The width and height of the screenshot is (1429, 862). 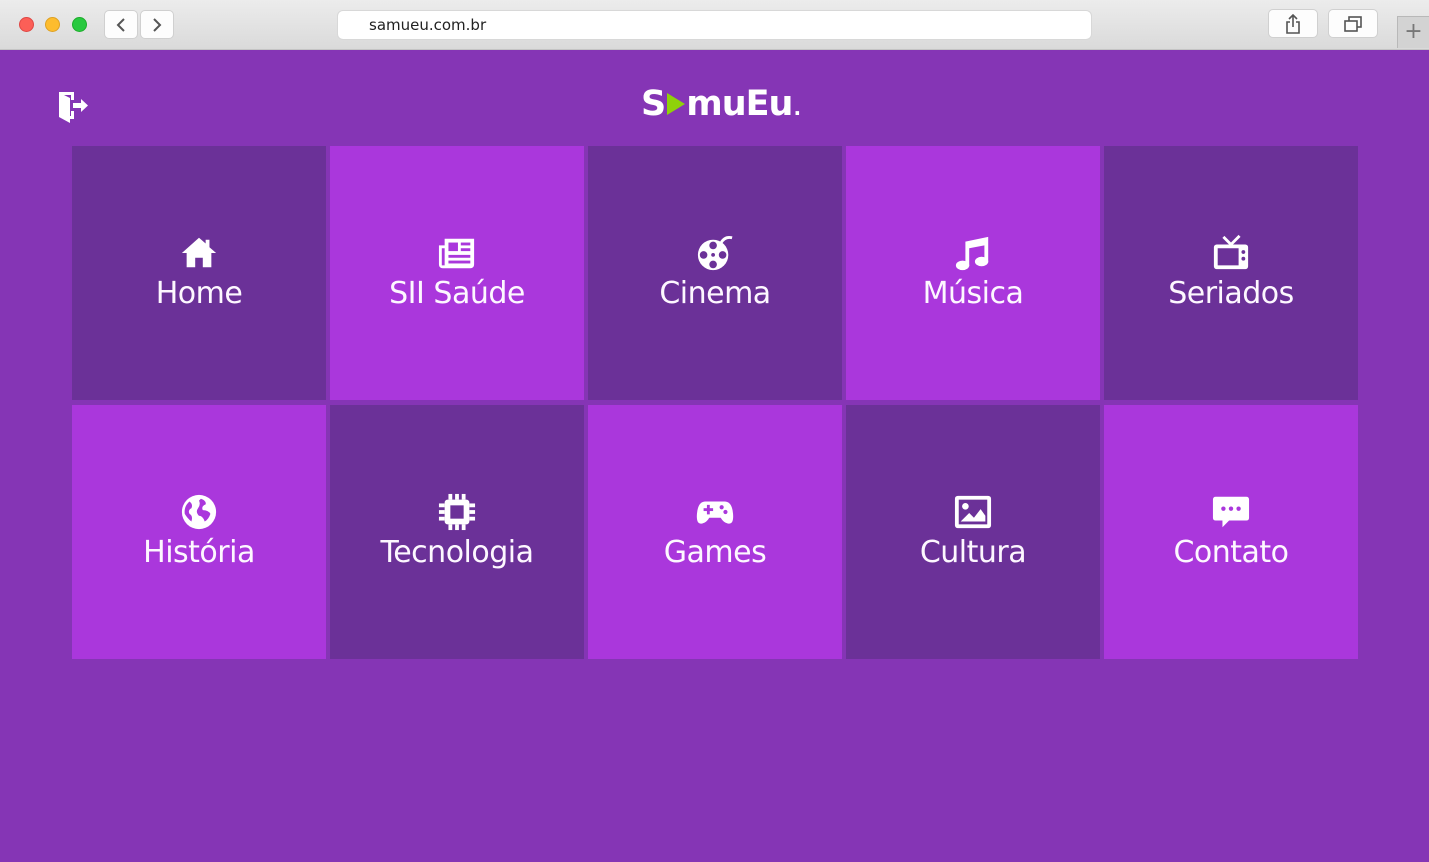 I want to click on tile-label: Contato, so click(x=1231, y=552).